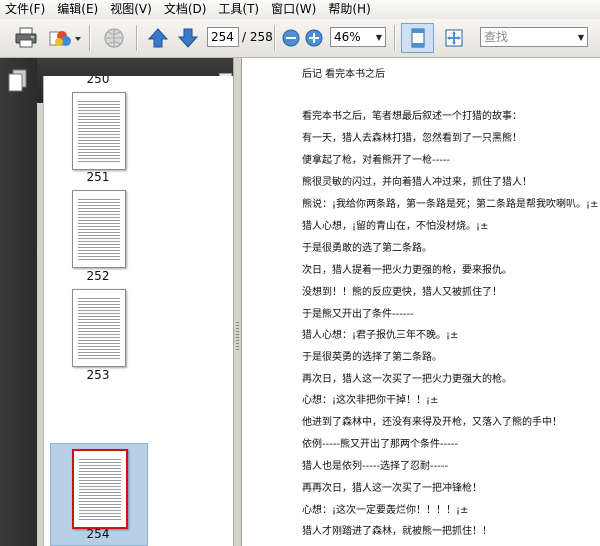  I want to click on toolbar: 254 / 258 46% ▼ 查找 ▼, so click(300, 38).